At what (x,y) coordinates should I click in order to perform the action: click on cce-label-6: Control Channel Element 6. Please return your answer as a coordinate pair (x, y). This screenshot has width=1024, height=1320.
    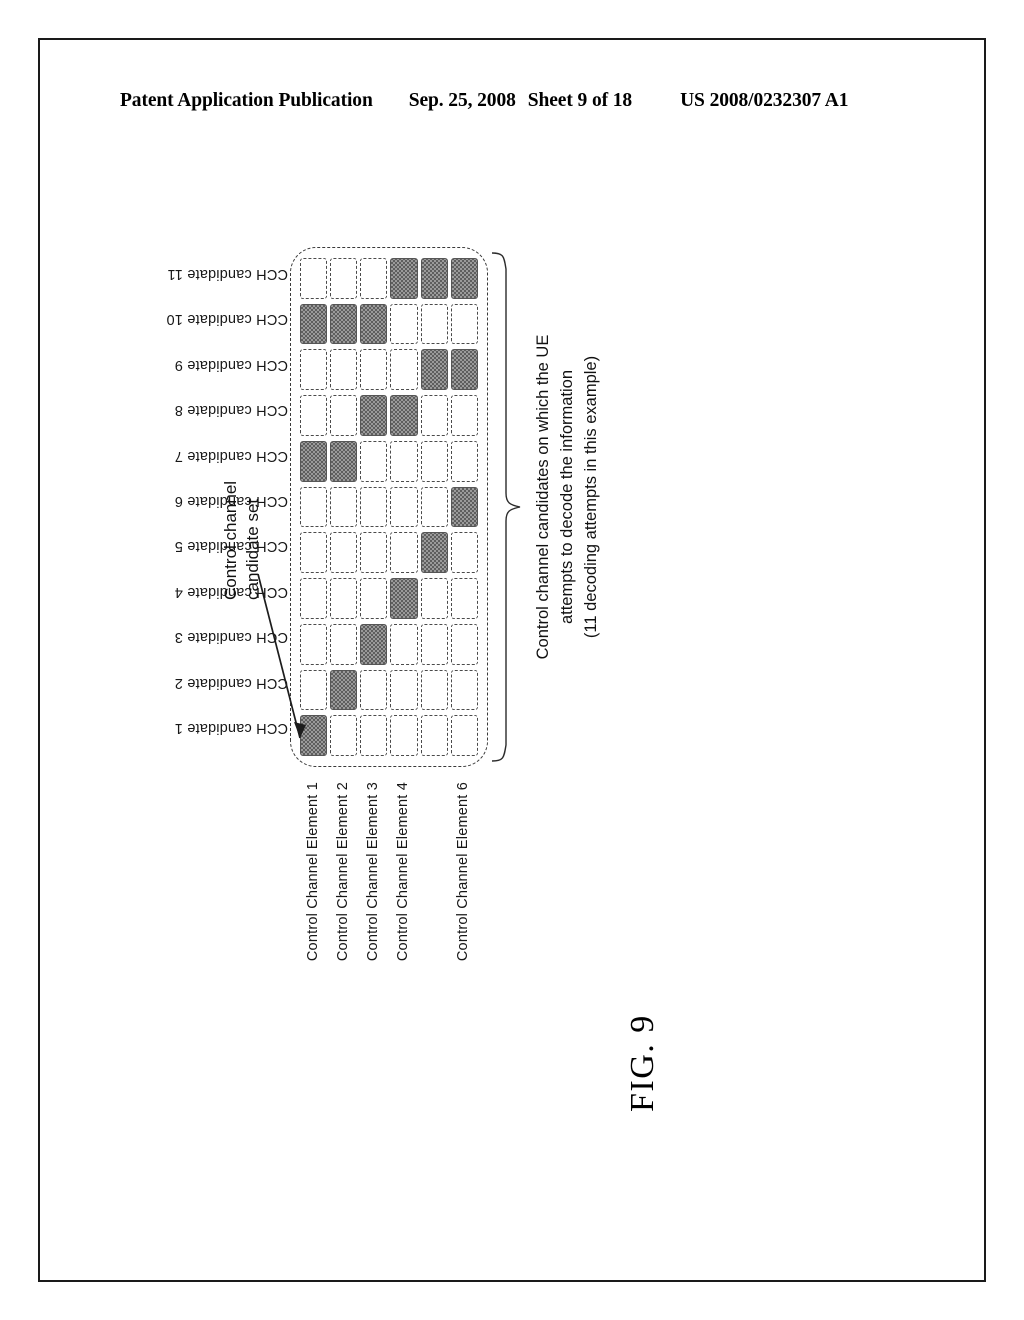
    Looking at the image, I should click on (463, 872).